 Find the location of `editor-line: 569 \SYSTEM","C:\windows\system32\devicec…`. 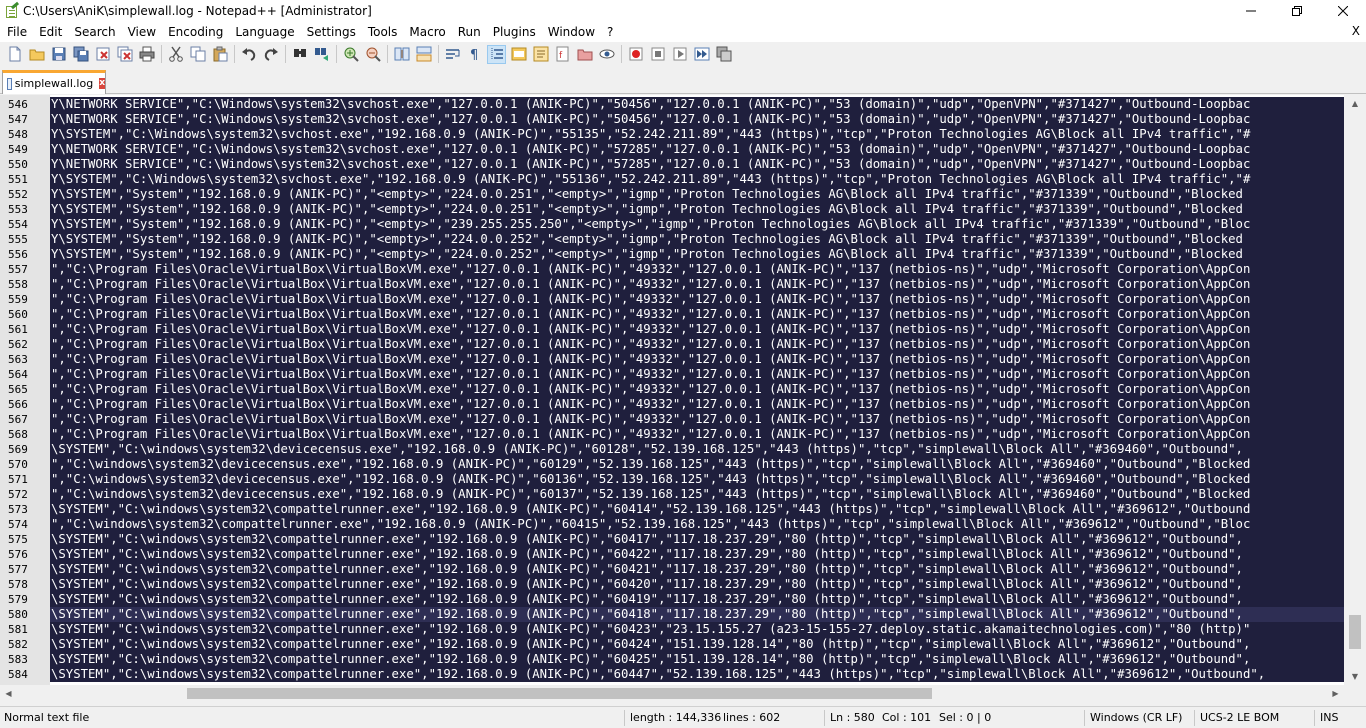

editor-line: 569 \SYSTEM","C:\windows\system32\devicec… is located at coordinates (672, 449).